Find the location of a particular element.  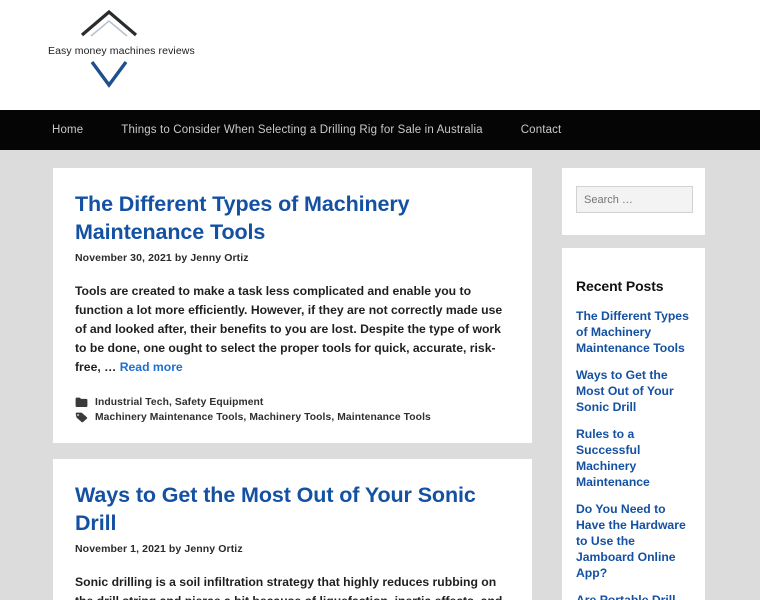

post-categories-text: Industrial Tech, Safety Equipment is located at coordinates (179, 402).